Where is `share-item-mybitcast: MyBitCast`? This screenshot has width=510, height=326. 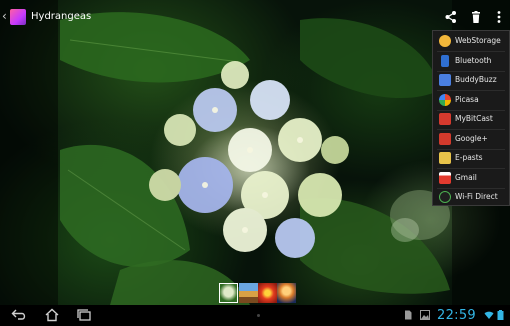 share-item-mybitcast: MyBitCast is located at coordinates (471, 119).